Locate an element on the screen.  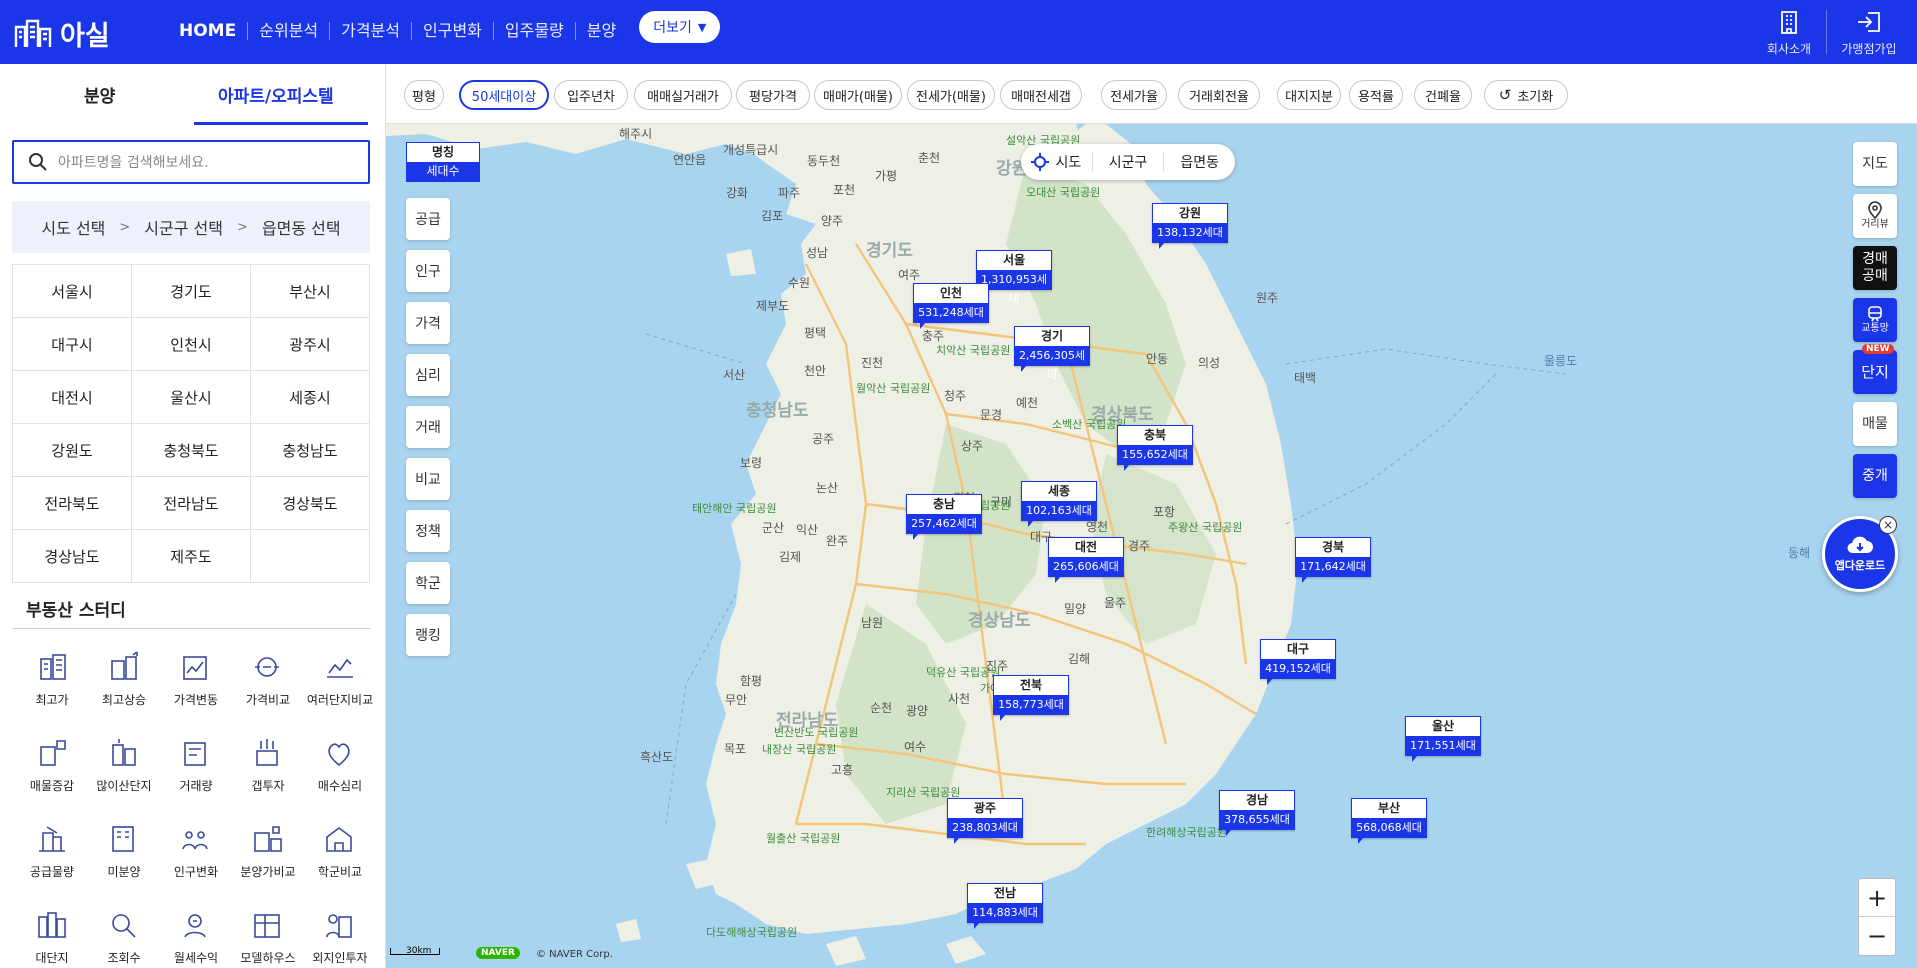
study-item: 최고가 is located at coordinates (52, 676).